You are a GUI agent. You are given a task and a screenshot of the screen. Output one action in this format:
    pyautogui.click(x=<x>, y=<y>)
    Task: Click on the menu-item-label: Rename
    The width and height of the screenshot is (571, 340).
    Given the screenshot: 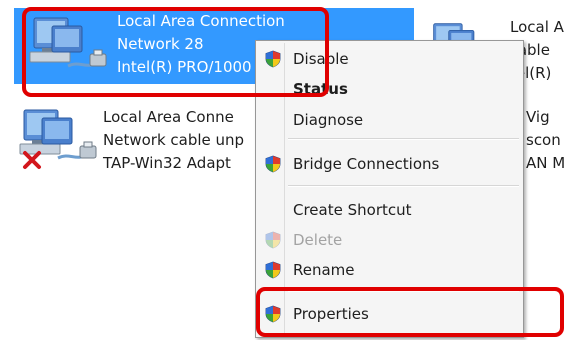 What is the action you would take?
    pyautogui.click(x=324, y=270)
    